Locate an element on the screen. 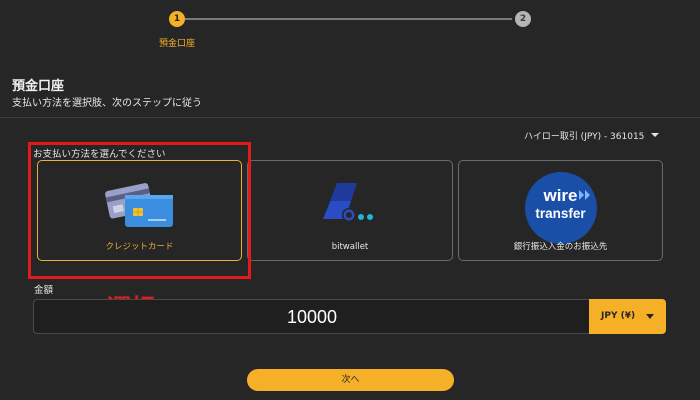 This screenshot has width=700, height=400. amount-input: 10000 is located at coordinates (311, 316).